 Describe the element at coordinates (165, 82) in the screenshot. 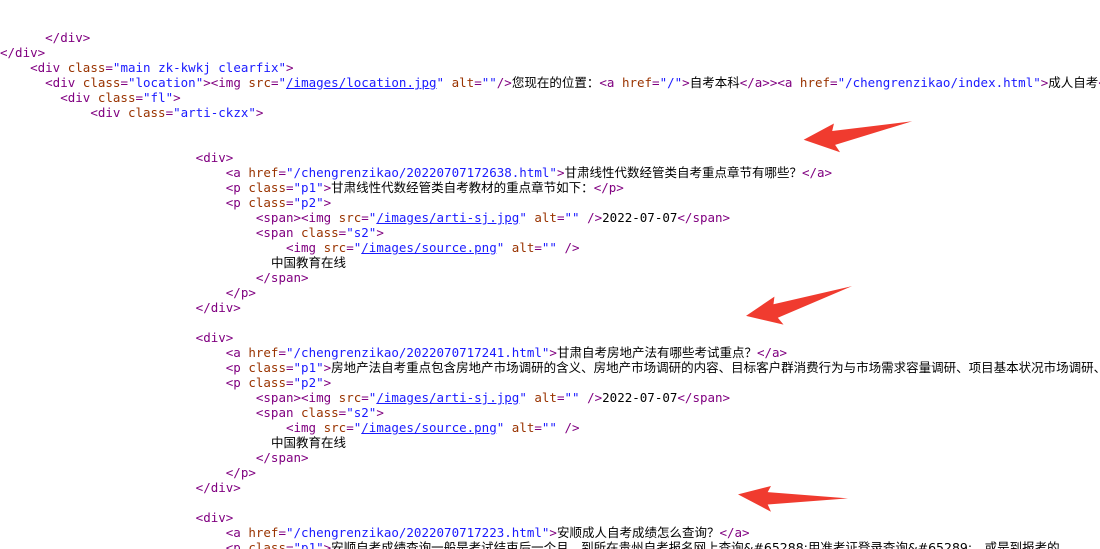

I see `syntax-value: "location"` at that location.